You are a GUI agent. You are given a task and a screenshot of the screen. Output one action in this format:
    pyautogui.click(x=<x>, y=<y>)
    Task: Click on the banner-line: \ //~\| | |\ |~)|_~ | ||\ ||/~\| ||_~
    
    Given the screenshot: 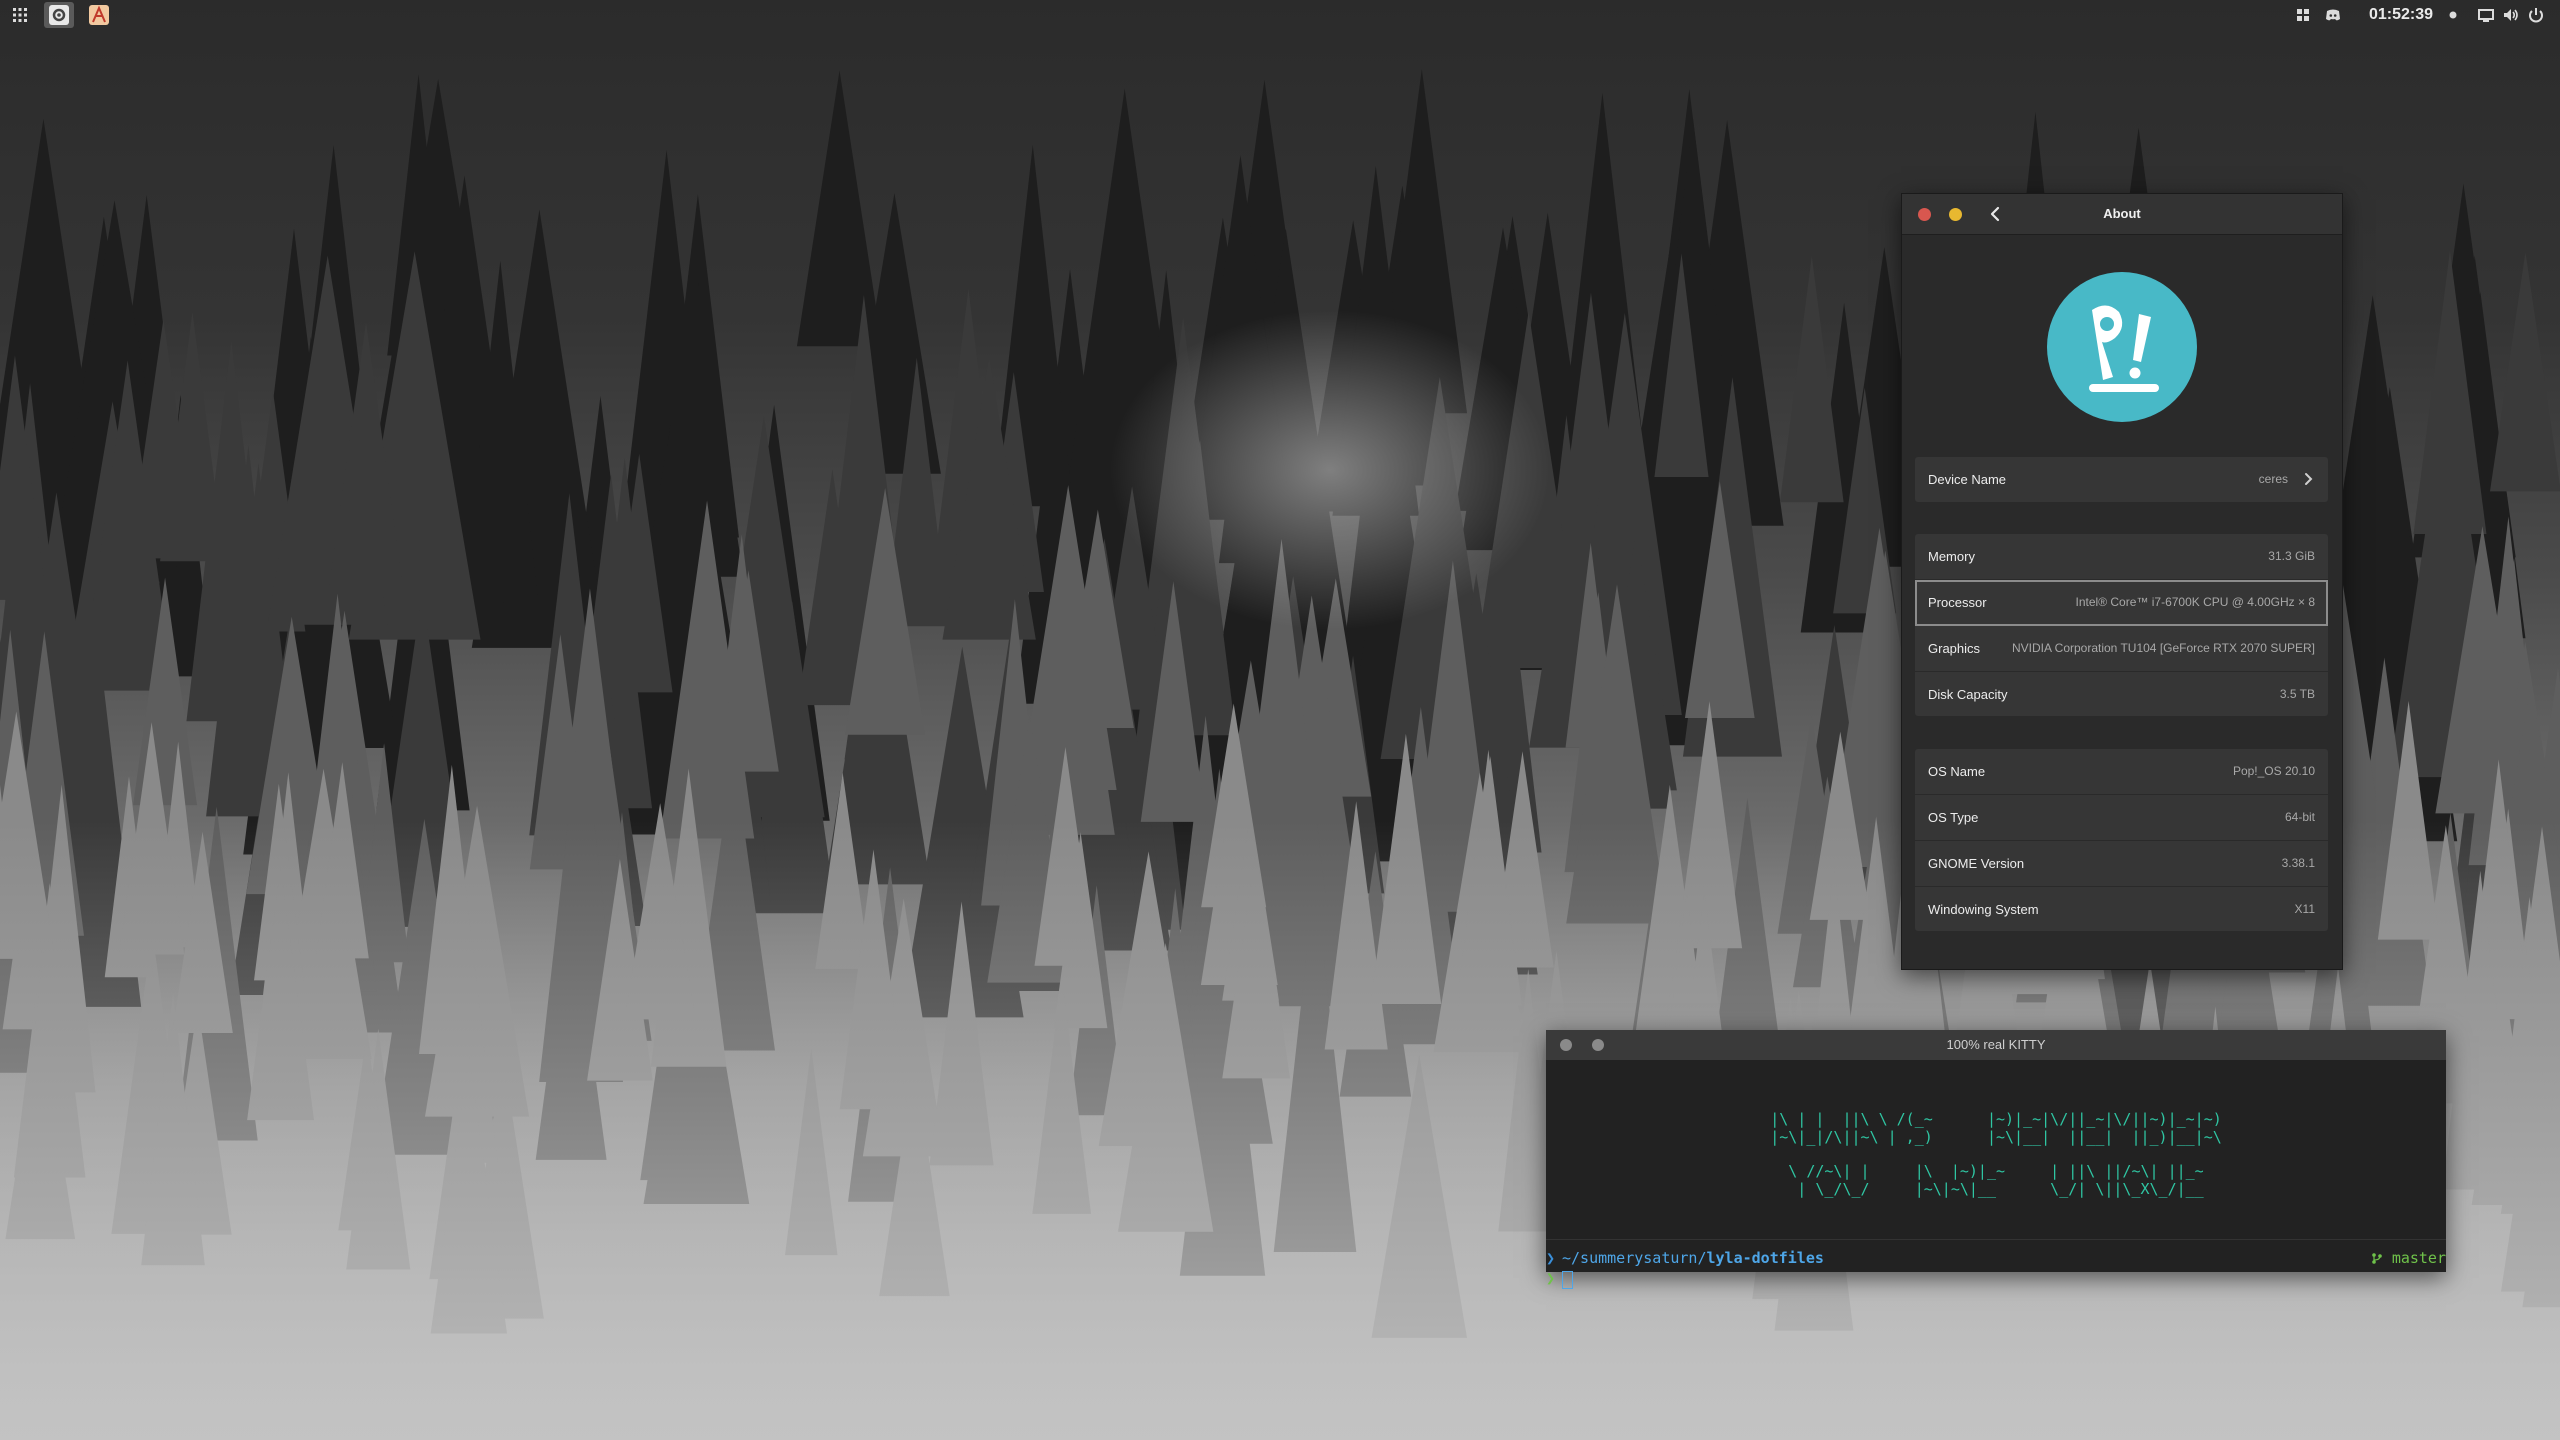 What is the action you would take?
    pyautogui.click(x=1996, y=1171)
    